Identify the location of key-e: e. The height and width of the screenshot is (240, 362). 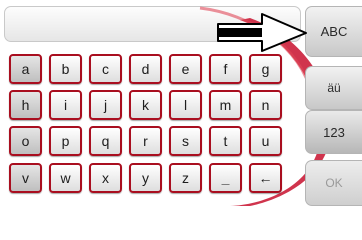
(185, 69).